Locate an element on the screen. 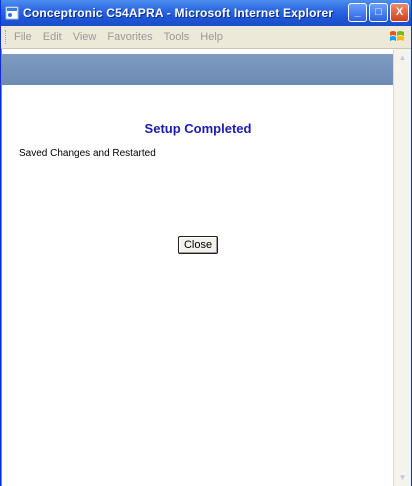 This screenshot has width=412, height=486. menu-help: Help is located at coordinates (211, 37).